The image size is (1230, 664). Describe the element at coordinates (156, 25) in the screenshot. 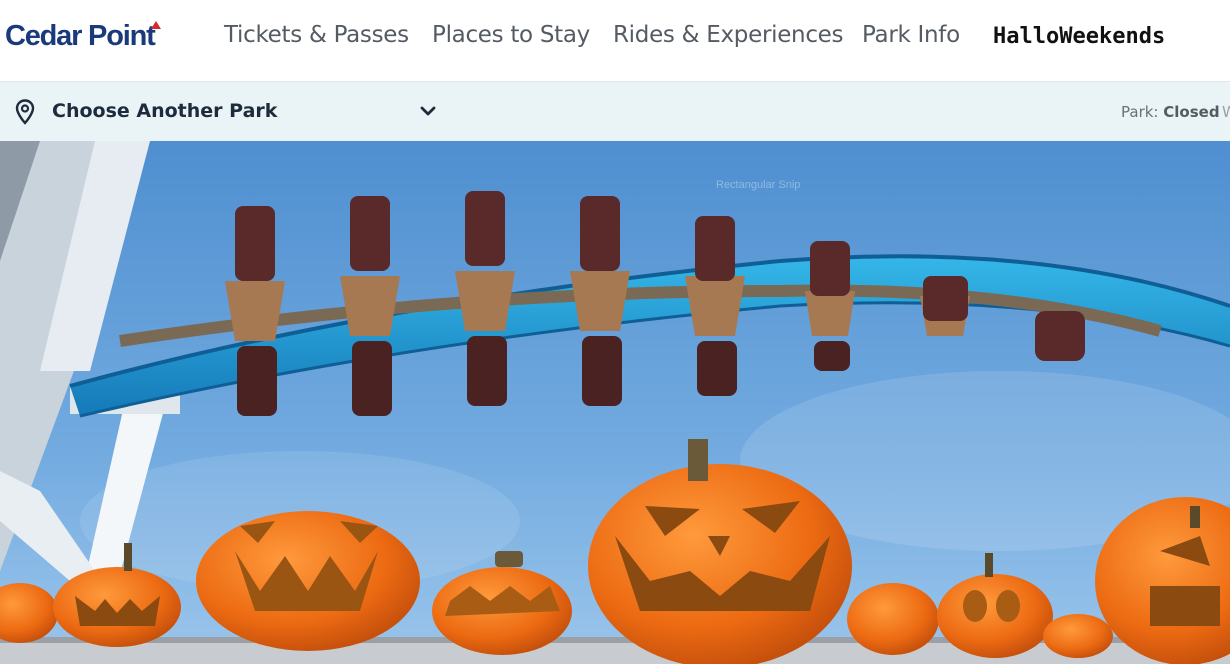

I see `logo-accent-icon` at that location.